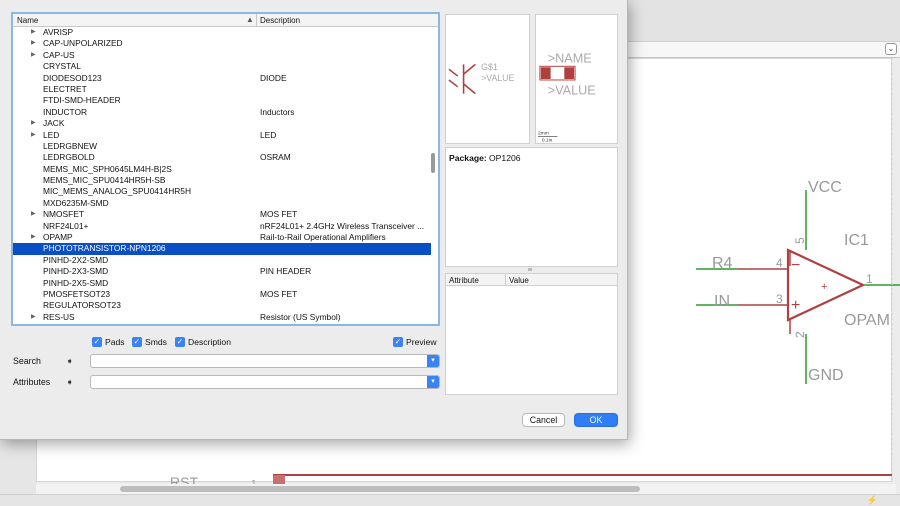 This screenshot has width=900, height=506. Describe the element at coordinates (69, 157) in the screenshot. I see `part-name: LEDRGBOLD` at that location.